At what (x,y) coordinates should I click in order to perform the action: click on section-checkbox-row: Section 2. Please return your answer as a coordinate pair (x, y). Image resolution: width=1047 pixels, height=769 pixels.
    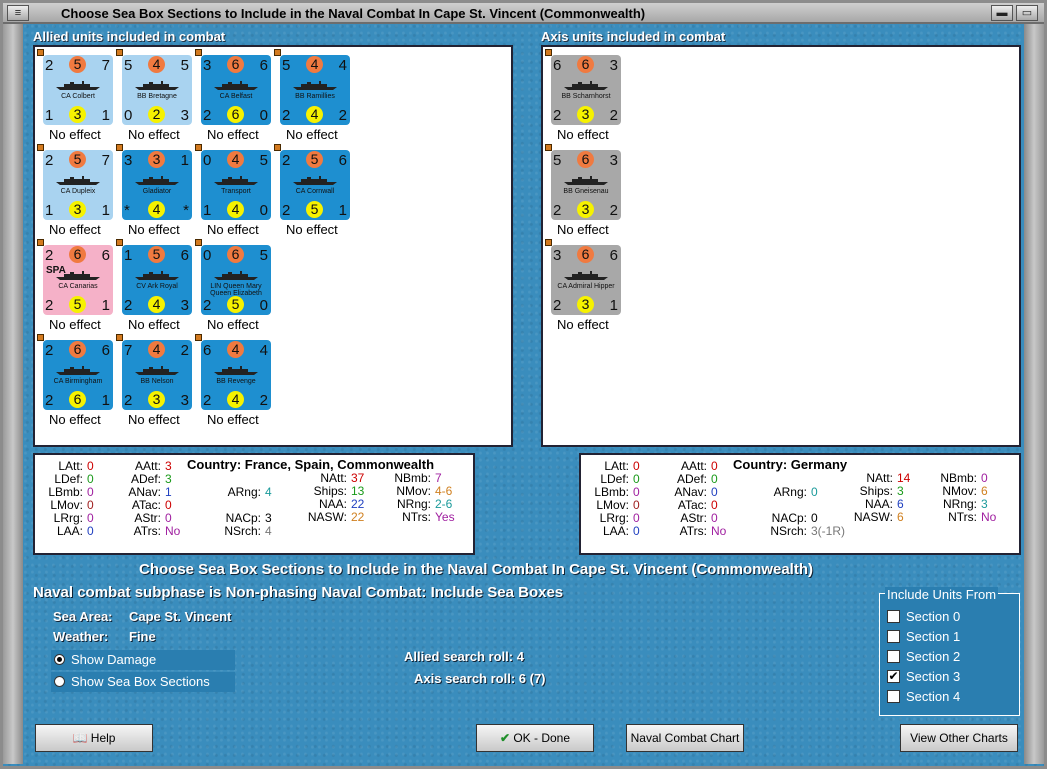
    Looking at the image, I should click on (949, 657).